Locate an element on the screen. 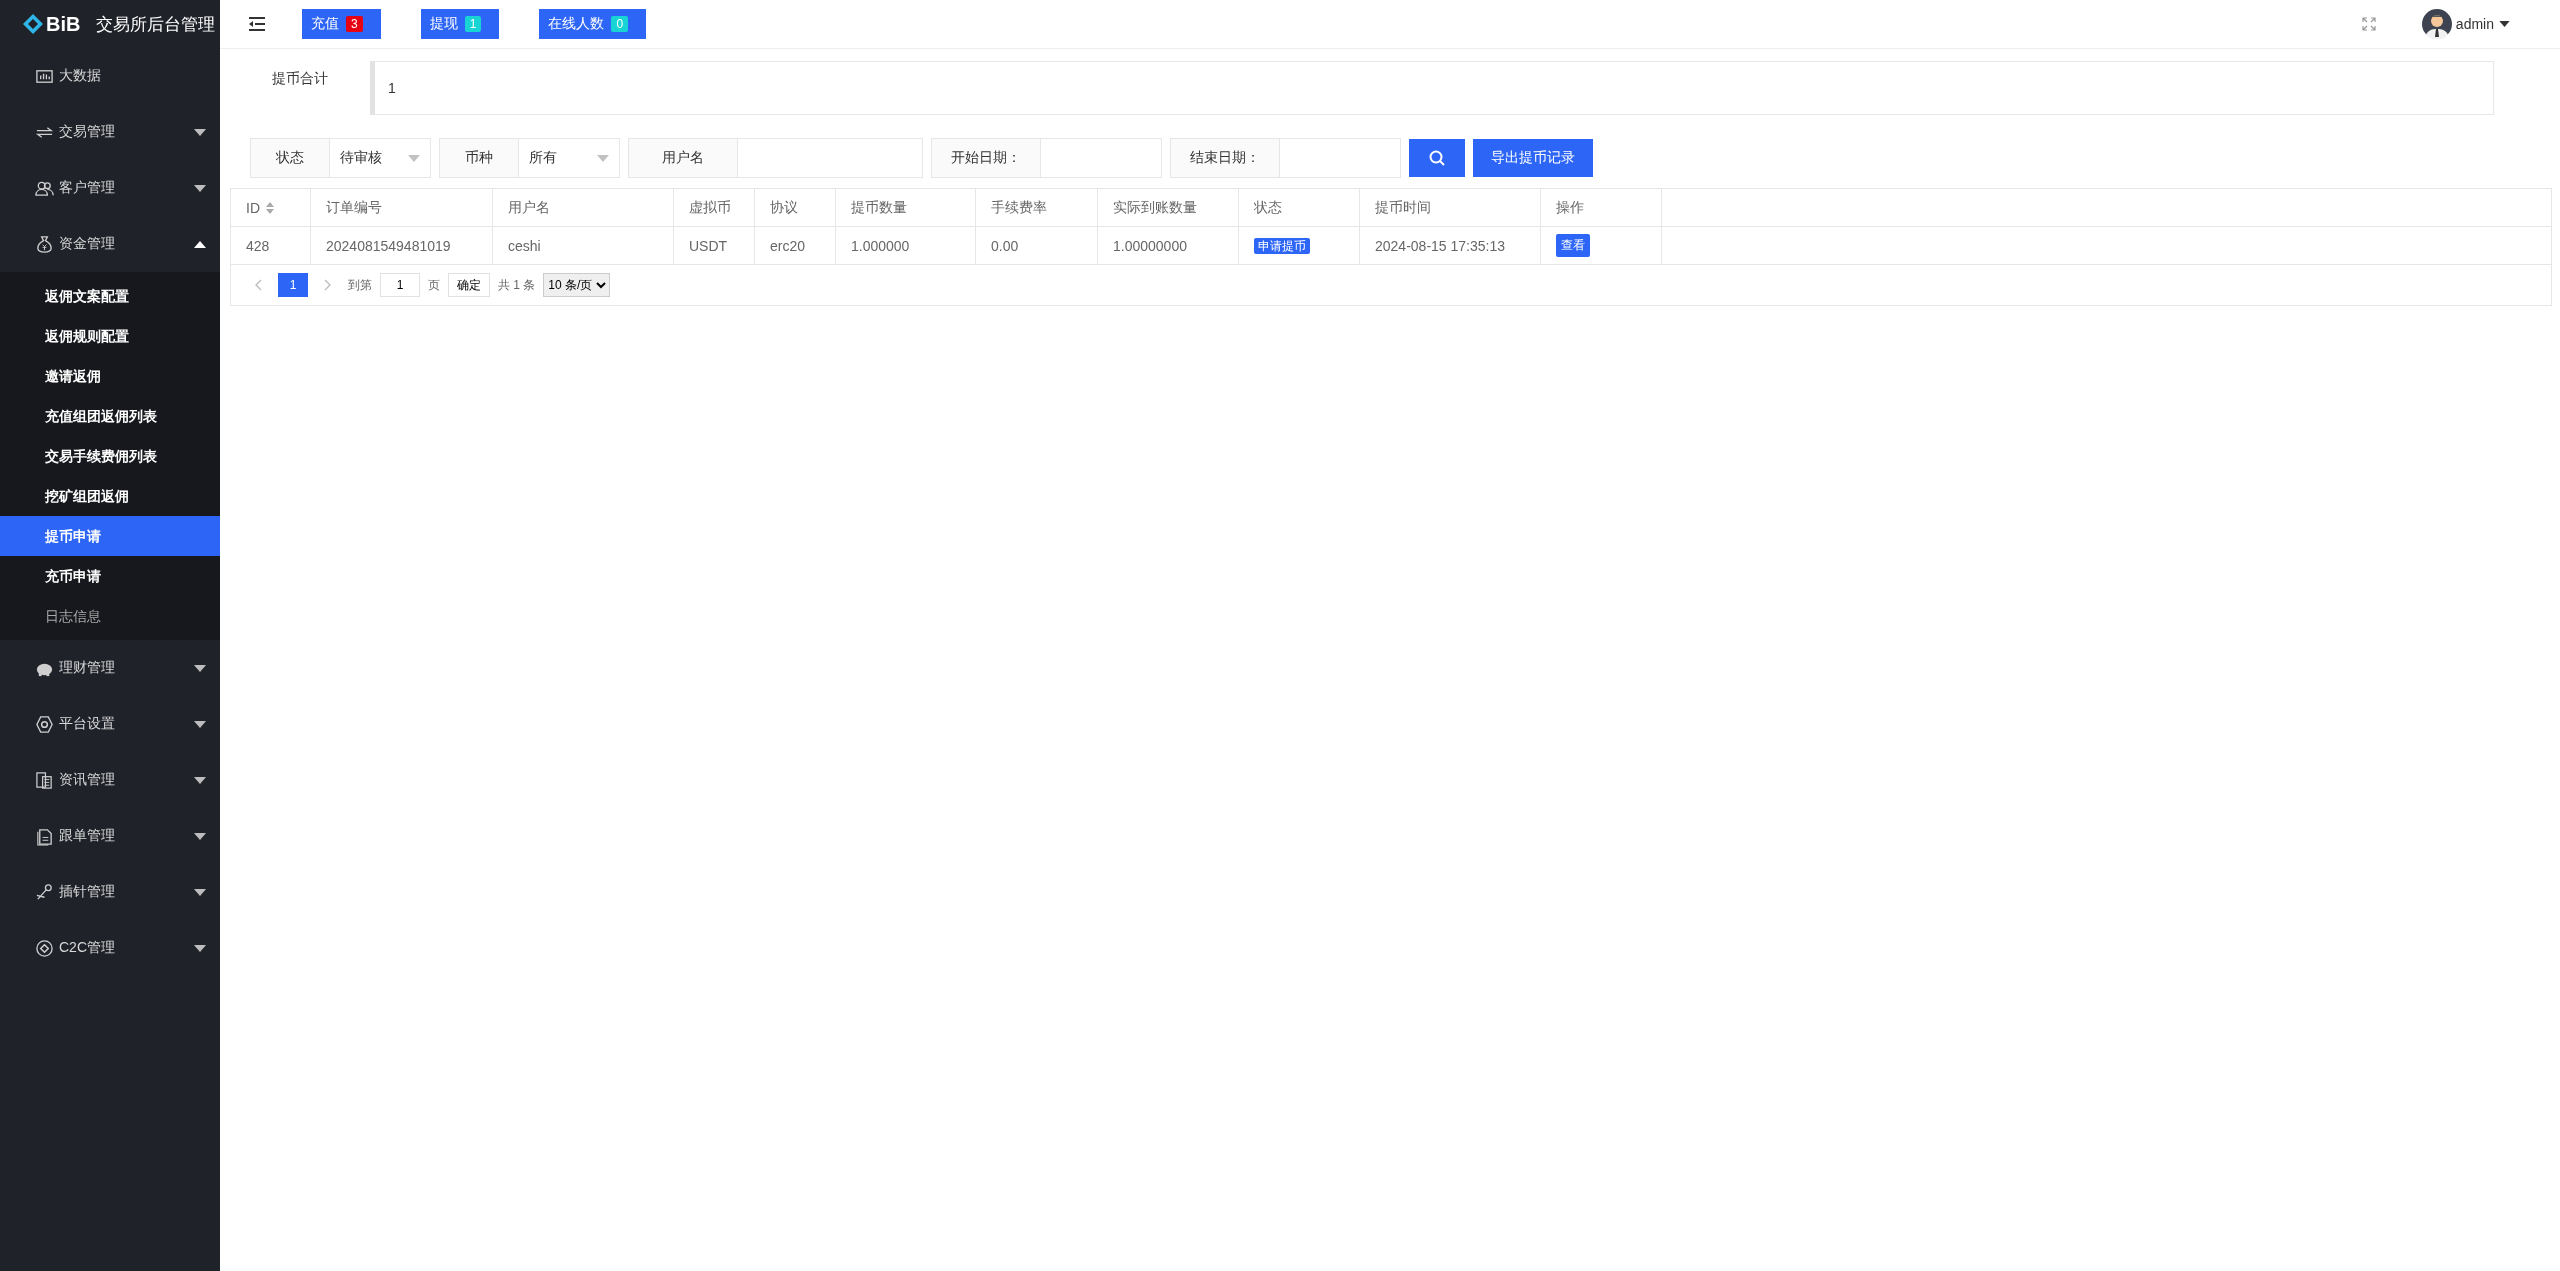  sidebar-item: C2C管理 is located at coordinates (110, 948).